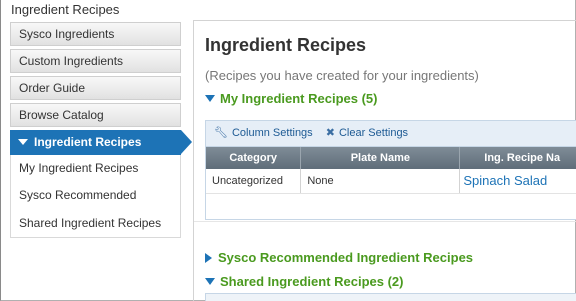  What do you see at coordinates (95, 168) in the screenshot?
I see `subnav-my-ingredient-recipes: My Ingredient Recipes` at bounding box center [95, 168].